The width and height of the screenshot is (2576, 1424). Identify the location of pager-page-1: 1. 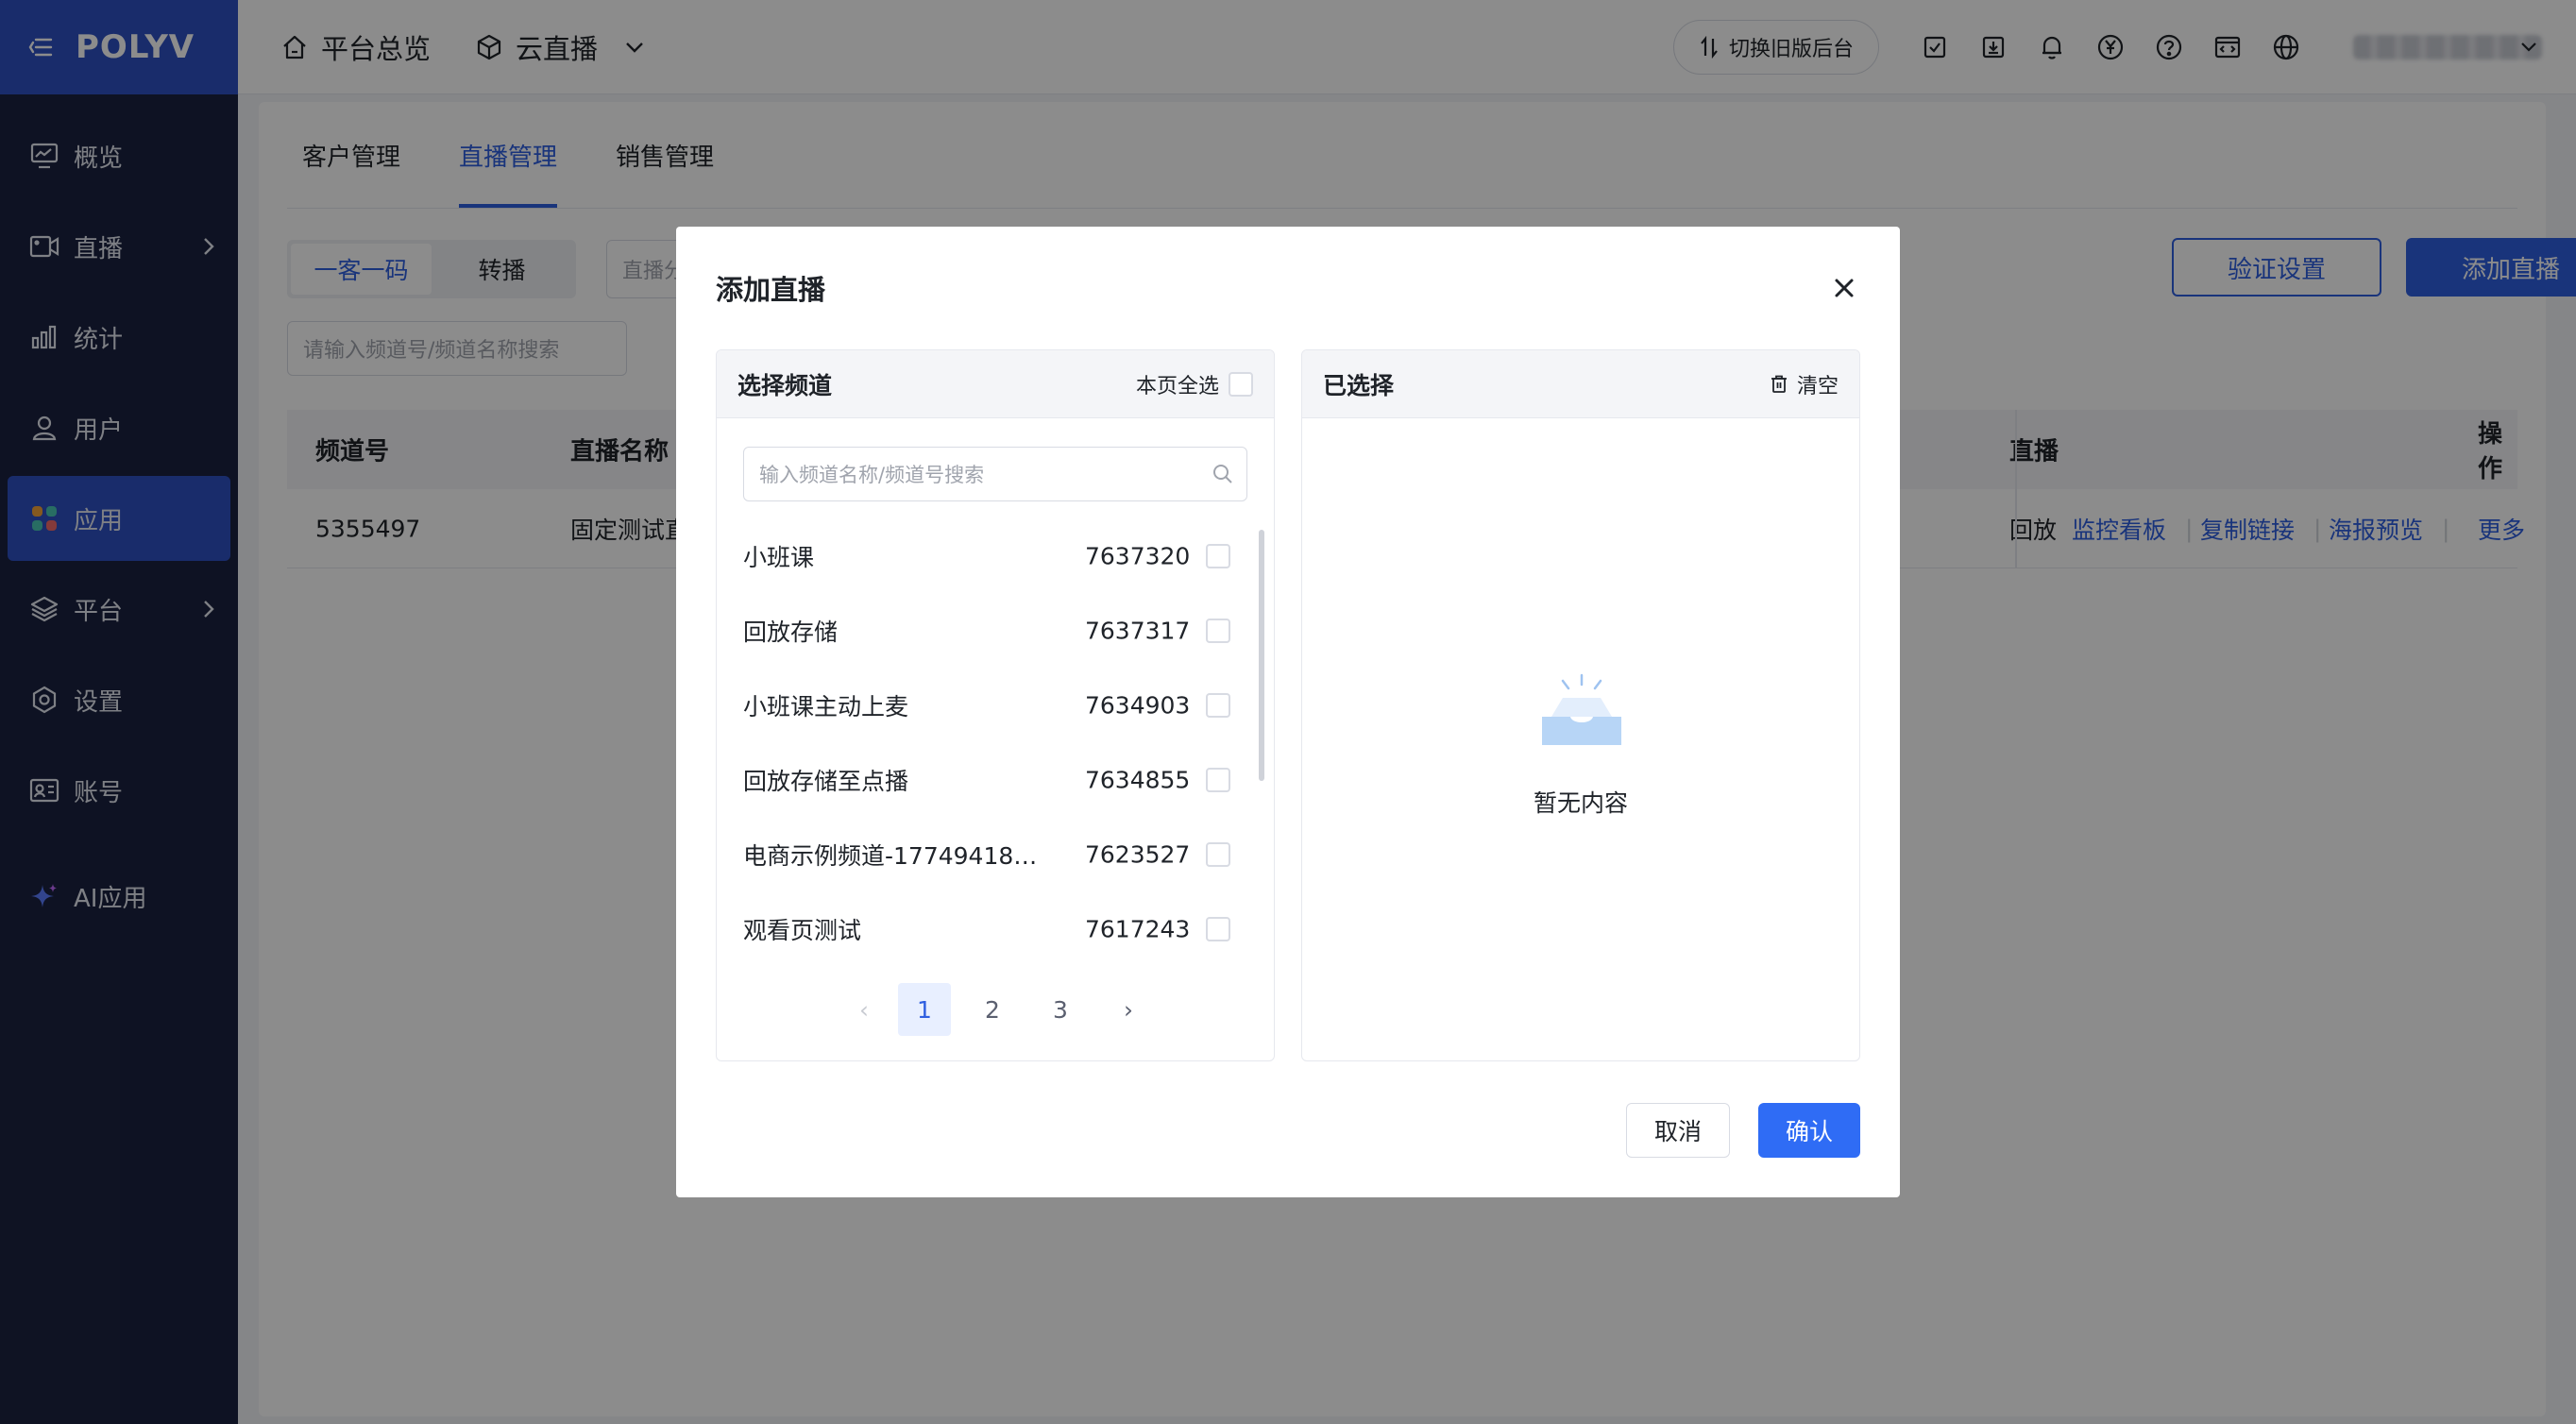
(924, 1009).